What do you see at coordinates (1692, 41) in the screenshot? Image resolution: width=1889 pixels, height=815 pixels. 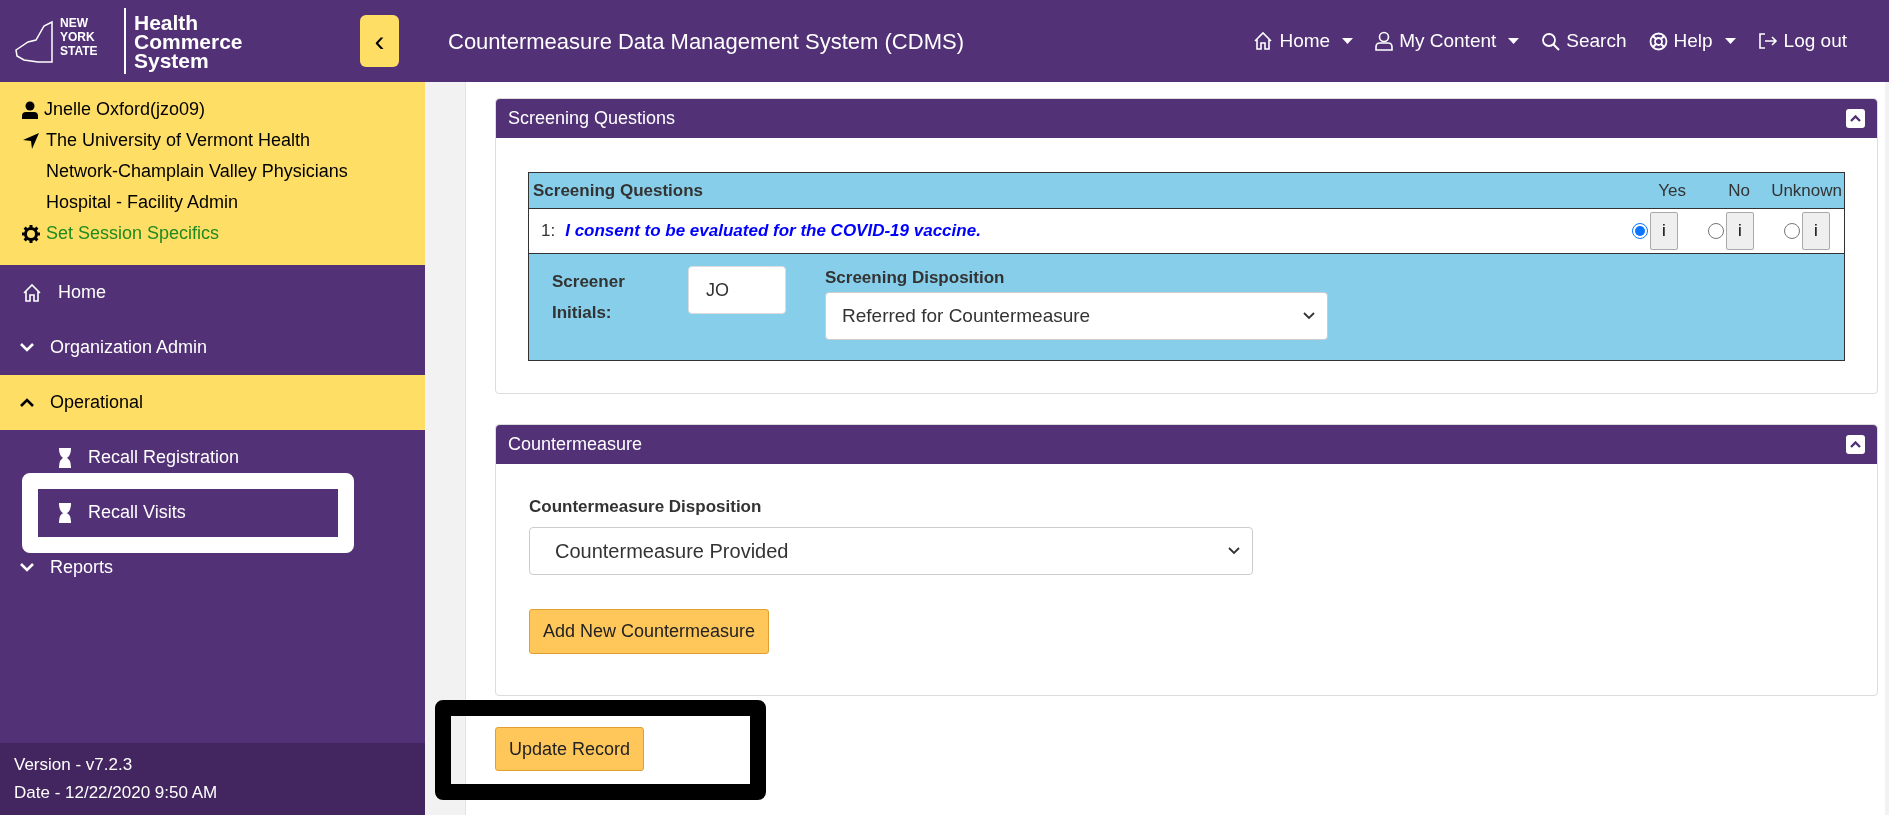 I see `nav-link: Help` at bounding box center [1692, 41].